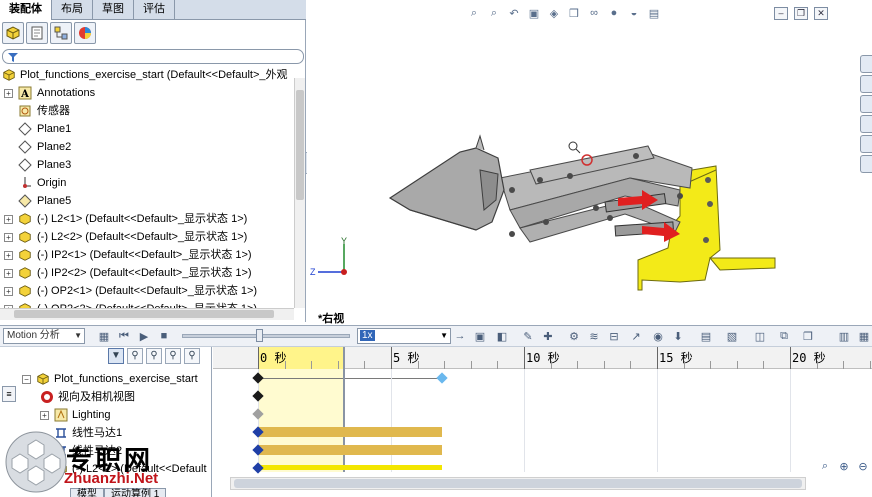  Describe the element at coordinates (44, 336) in the screenshot. I see `study-type-select: Motion 分析 ▼` at that location.